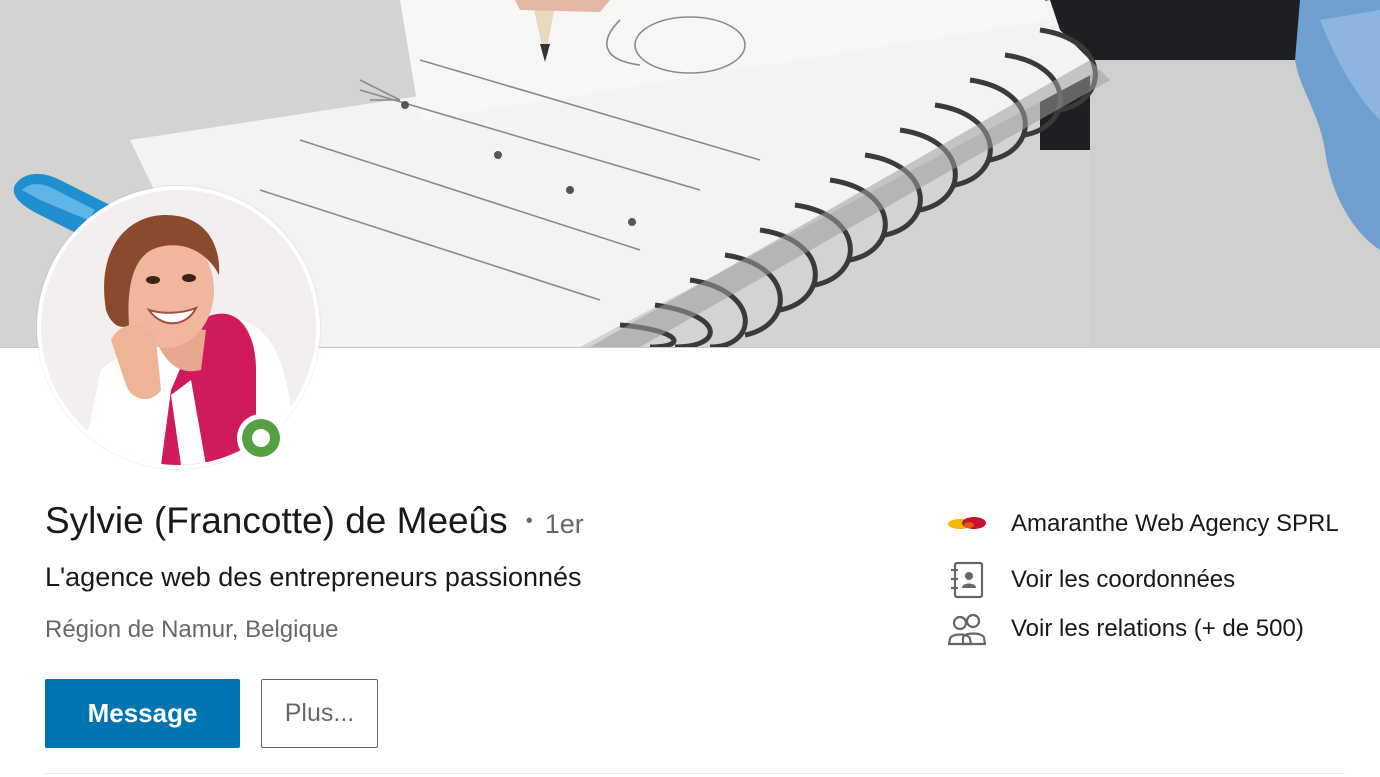  Describe the element at coordinates (1157, 628) in the screenshot. I see `connections-label: Voir les relations (+ de 500)` at that location.